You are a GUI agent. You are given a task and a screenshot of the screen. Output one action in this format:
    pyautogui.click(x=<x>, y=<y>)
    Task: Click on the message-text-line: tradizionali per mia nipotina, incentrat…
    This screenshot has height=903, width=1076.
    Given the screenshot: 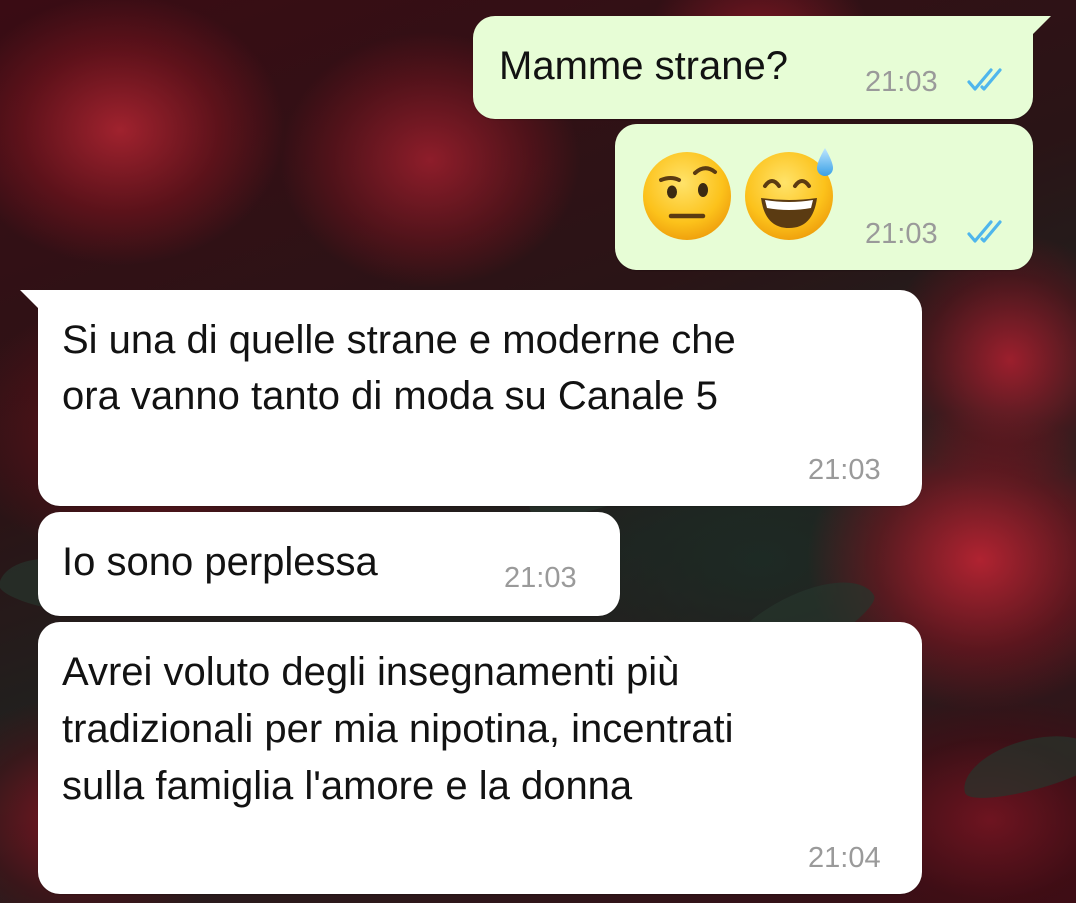 What is the action you would take?
    pyautogui.click(x=398, y=729)
    